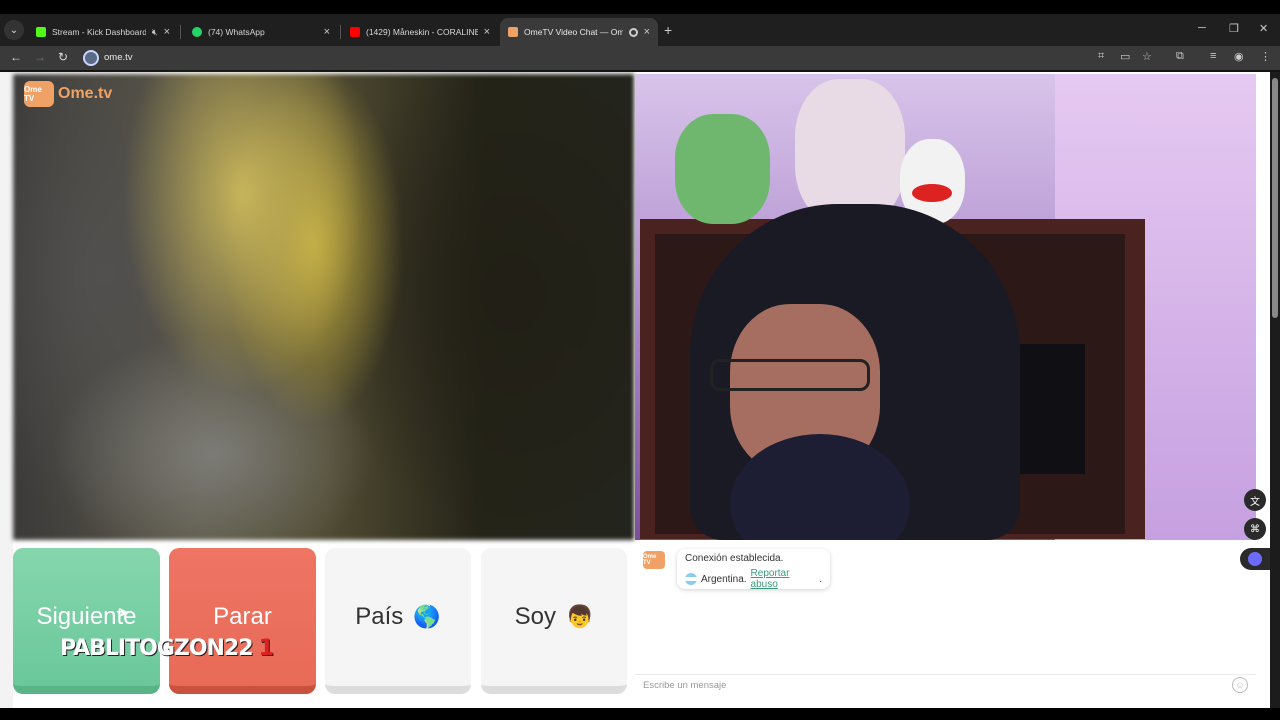  Describe the element at coordinates (675, 58) in the screenshot. I see `address-bar: ome.tv` at that location.